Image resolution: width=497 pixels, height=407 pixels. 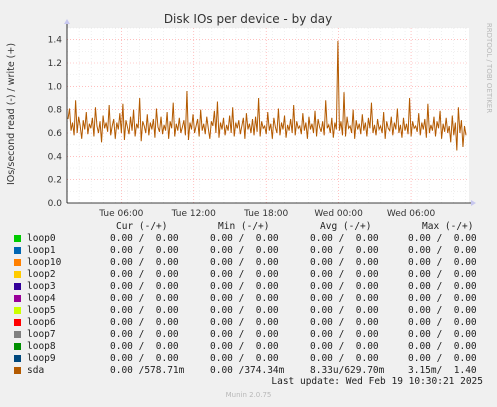 What do you see at coordinates (248, 395) in the screenshot?
I see `munin-version: Munin 2.0.75` at bounding box center [248, 395].